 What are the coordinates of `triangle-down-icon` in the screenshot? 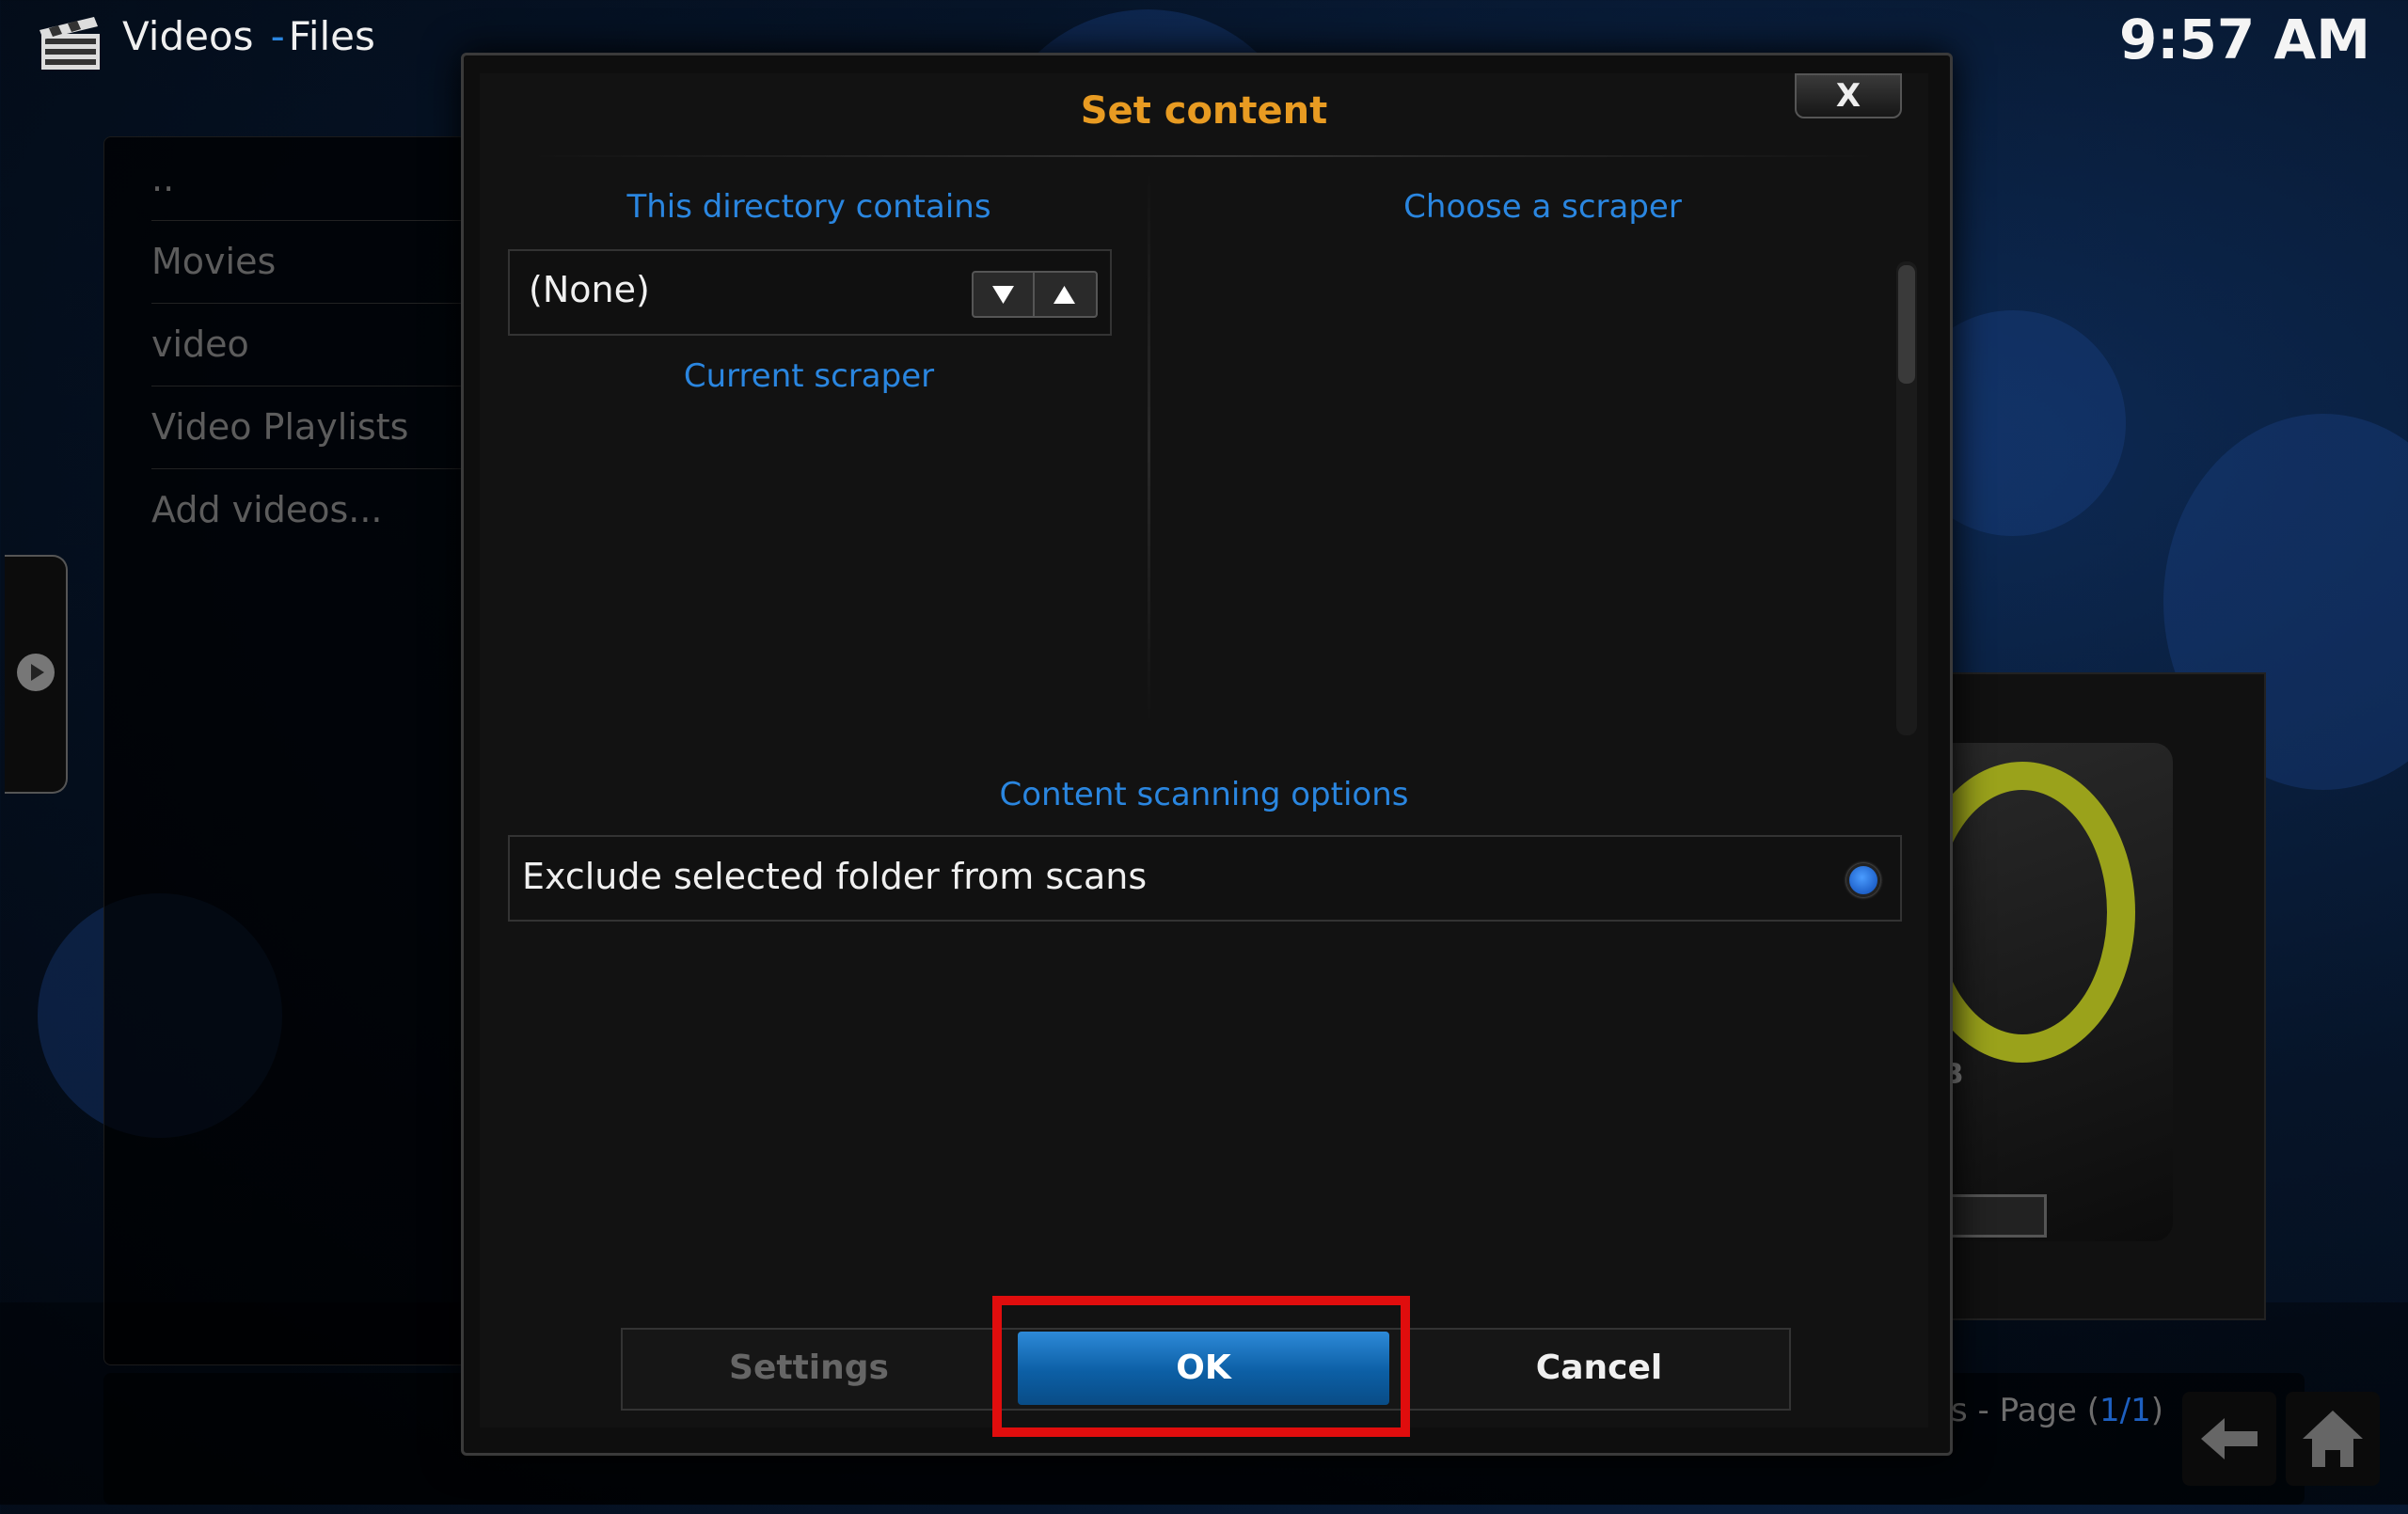 It's located at (1003, 295).